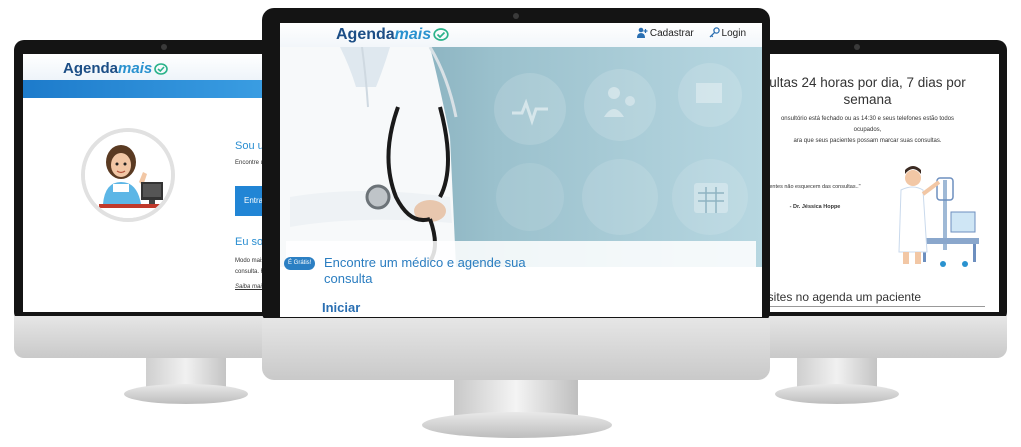  What do you see at coordinates (164, 47) in the screenshot?
I see `left-monitor-camera` at bounding box center [164, 47].